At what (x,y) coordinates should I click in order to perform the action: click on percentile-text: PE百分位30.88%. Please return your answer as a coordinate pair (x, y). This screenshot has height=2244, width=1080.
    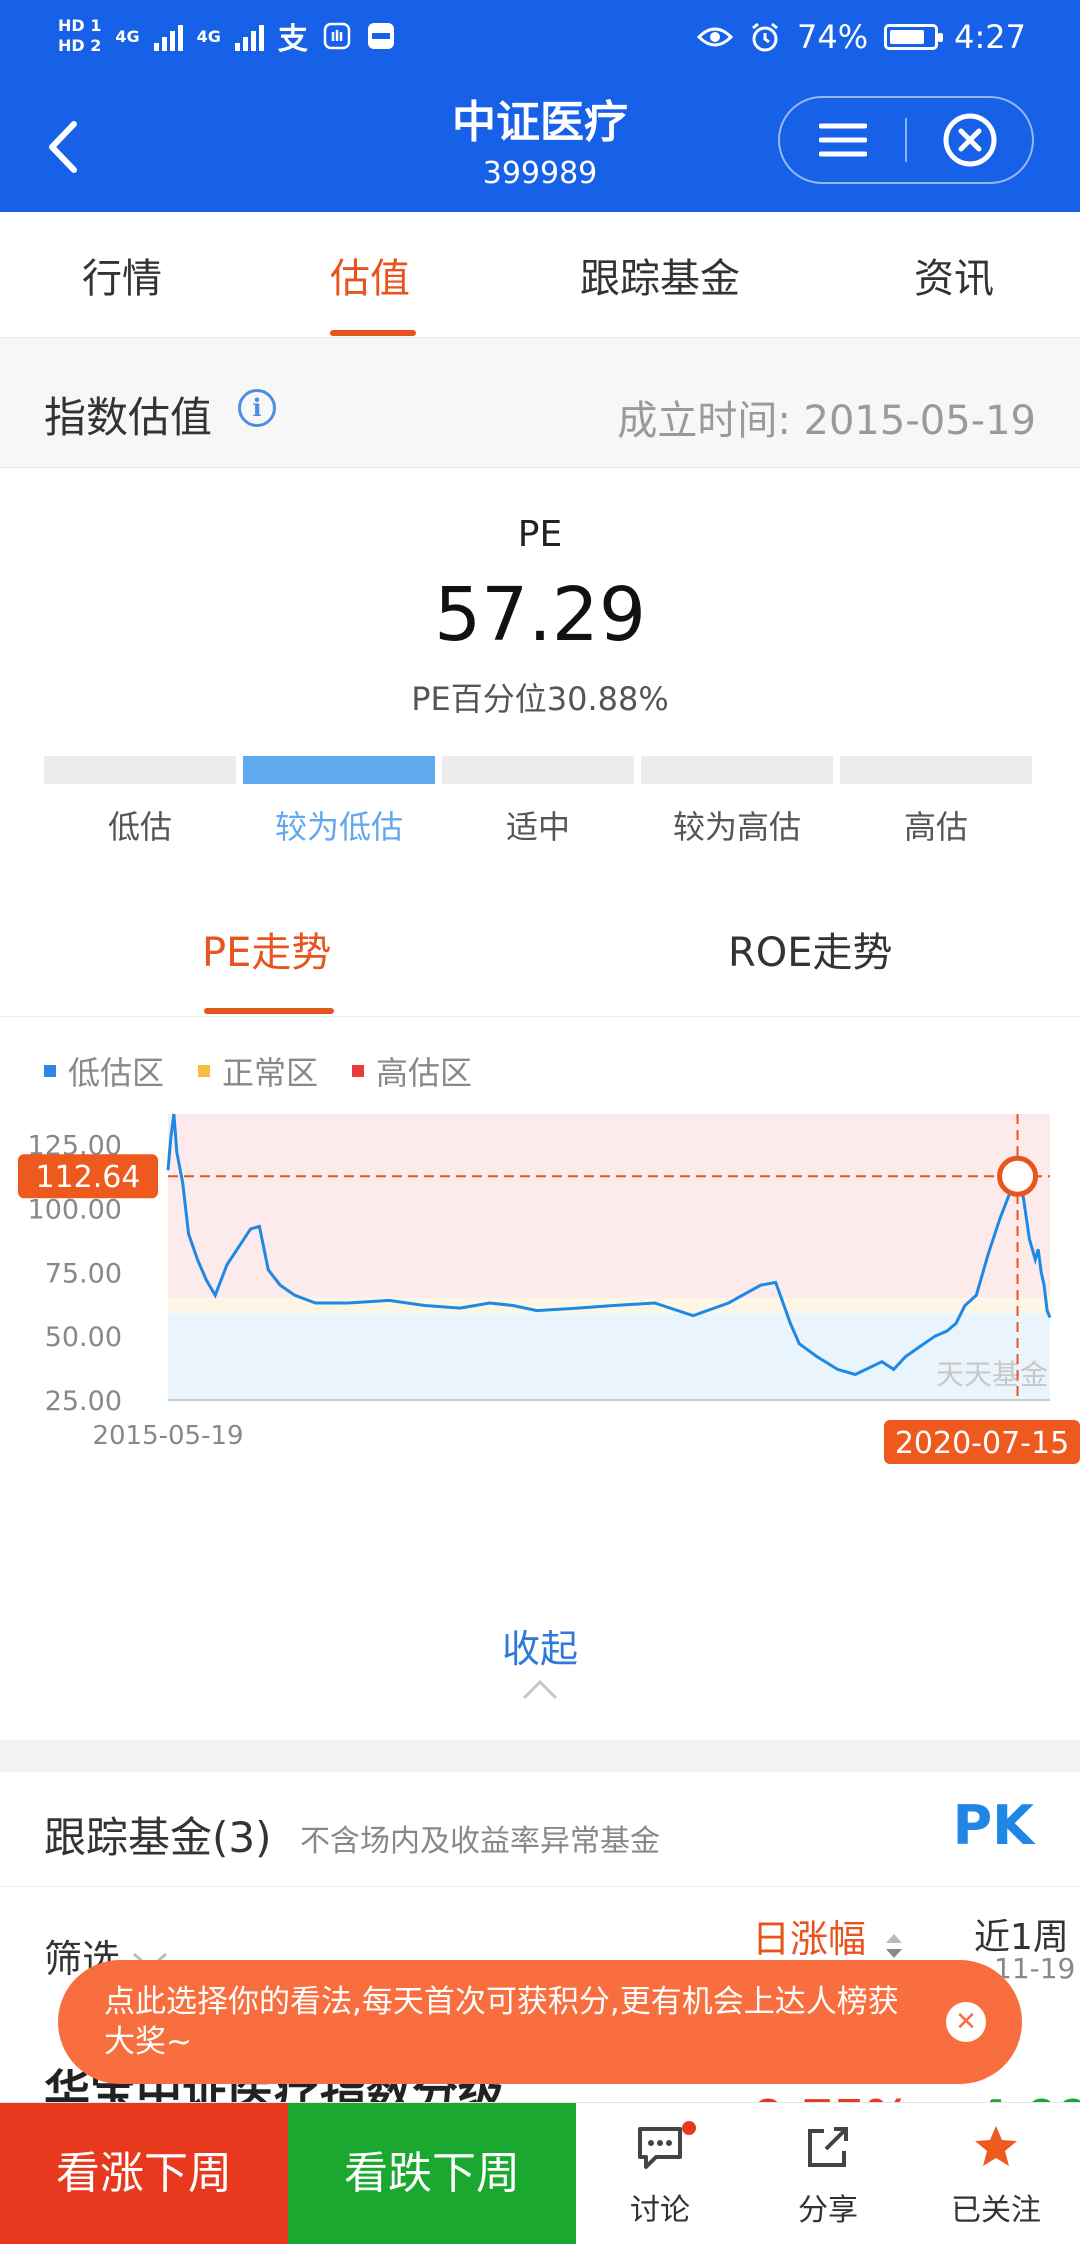
    Looking at the image, I should click on (540, 699).